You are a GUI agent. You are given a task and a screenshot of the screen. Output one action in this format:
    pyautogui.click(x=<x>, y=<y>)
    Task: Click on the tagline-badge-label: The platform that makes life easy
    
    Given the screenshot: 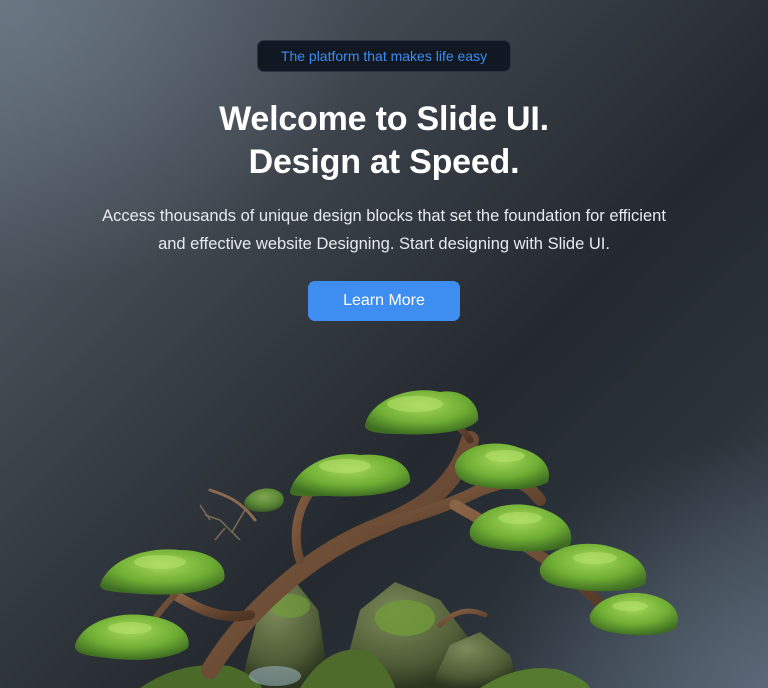 What is the action you would take?
    pyautogui.click(x=384, y=56)
    